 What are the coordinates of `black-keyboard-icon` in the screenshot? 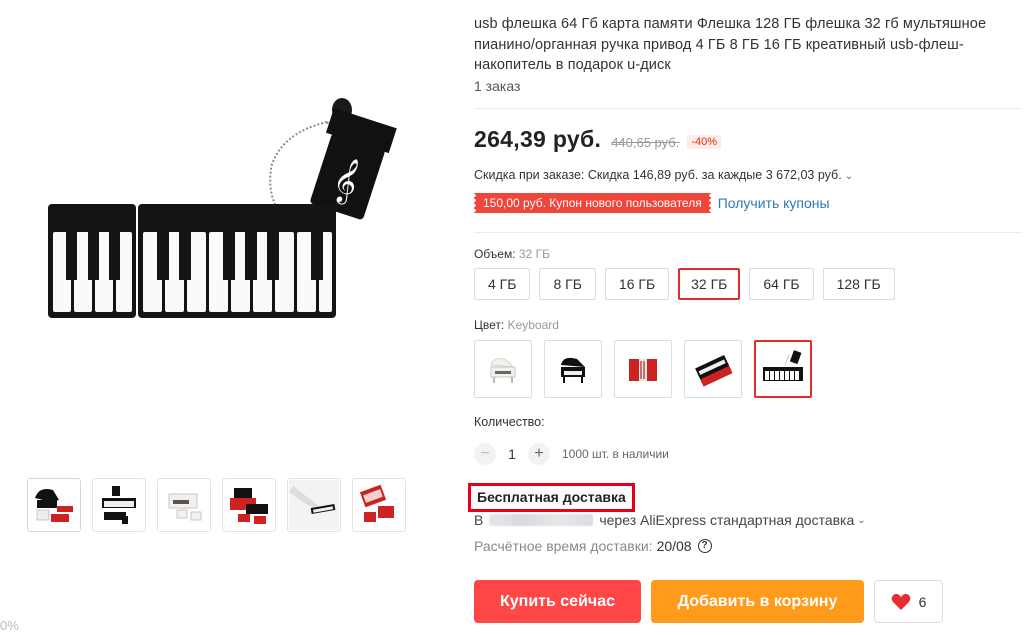 It's located at (783, 365).